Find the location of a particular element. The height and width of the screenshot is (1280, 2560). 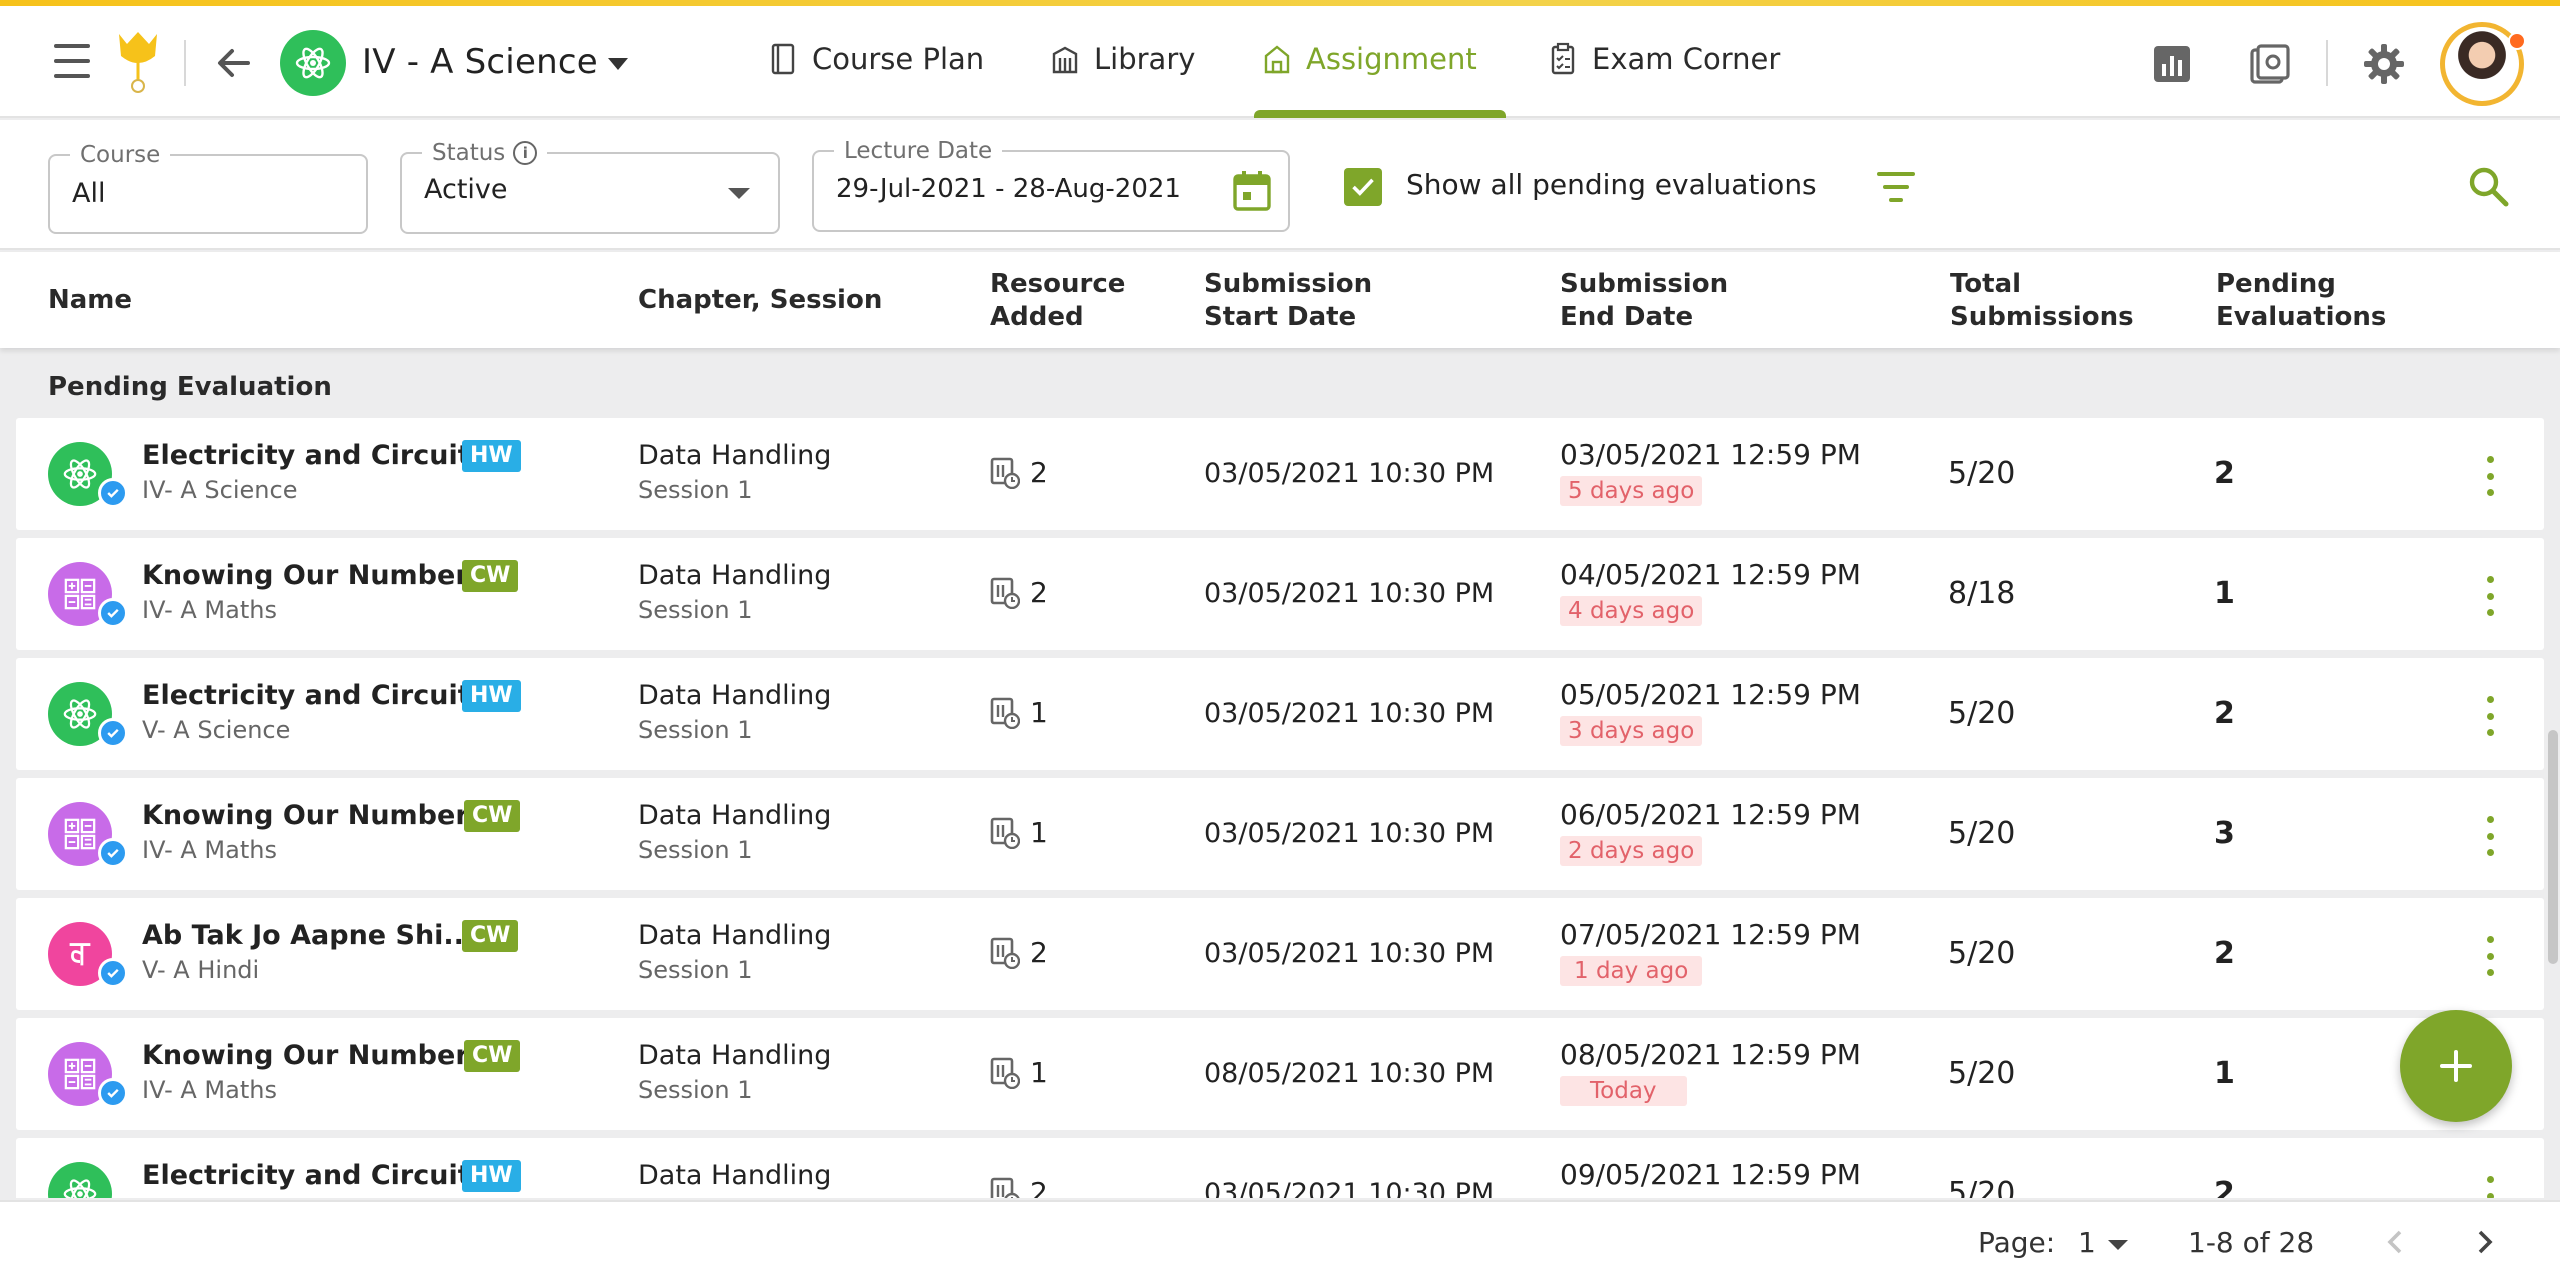

column-header-end-date: Submission End Date is located at coordinates (1644, 301).